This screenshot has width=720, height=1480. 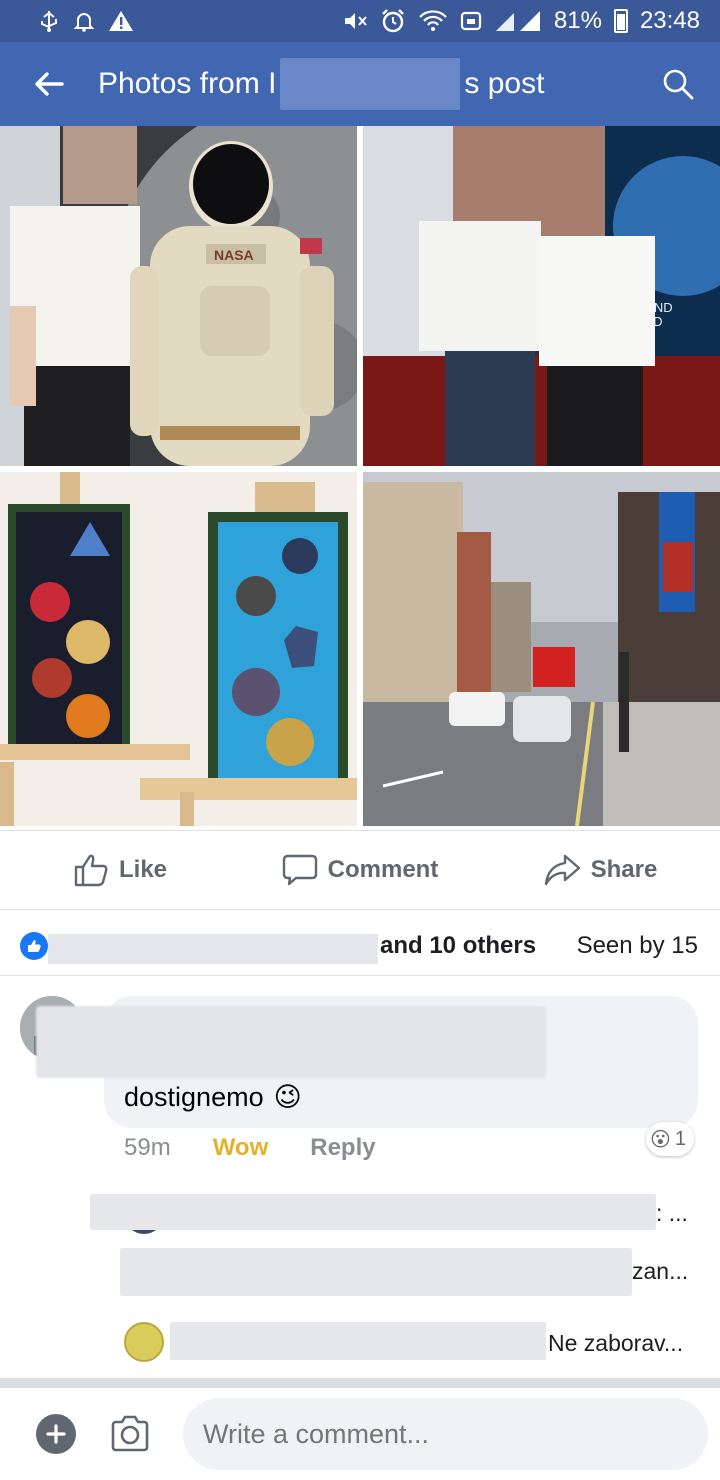 I want to click on bell-icon, so click(x=84, y=22).